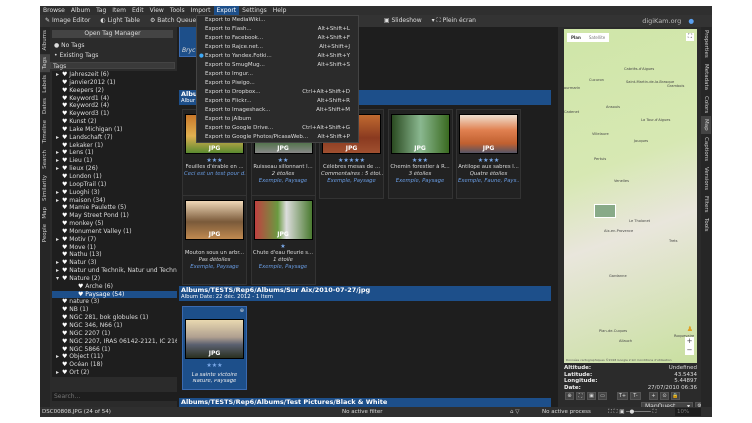 The image size is (752, 423). What do you see at coordinates (116, 350) in the screenshot?
I see `tag-item: ♥ NGC 5866 (1)` at bounding box center [116, 350].